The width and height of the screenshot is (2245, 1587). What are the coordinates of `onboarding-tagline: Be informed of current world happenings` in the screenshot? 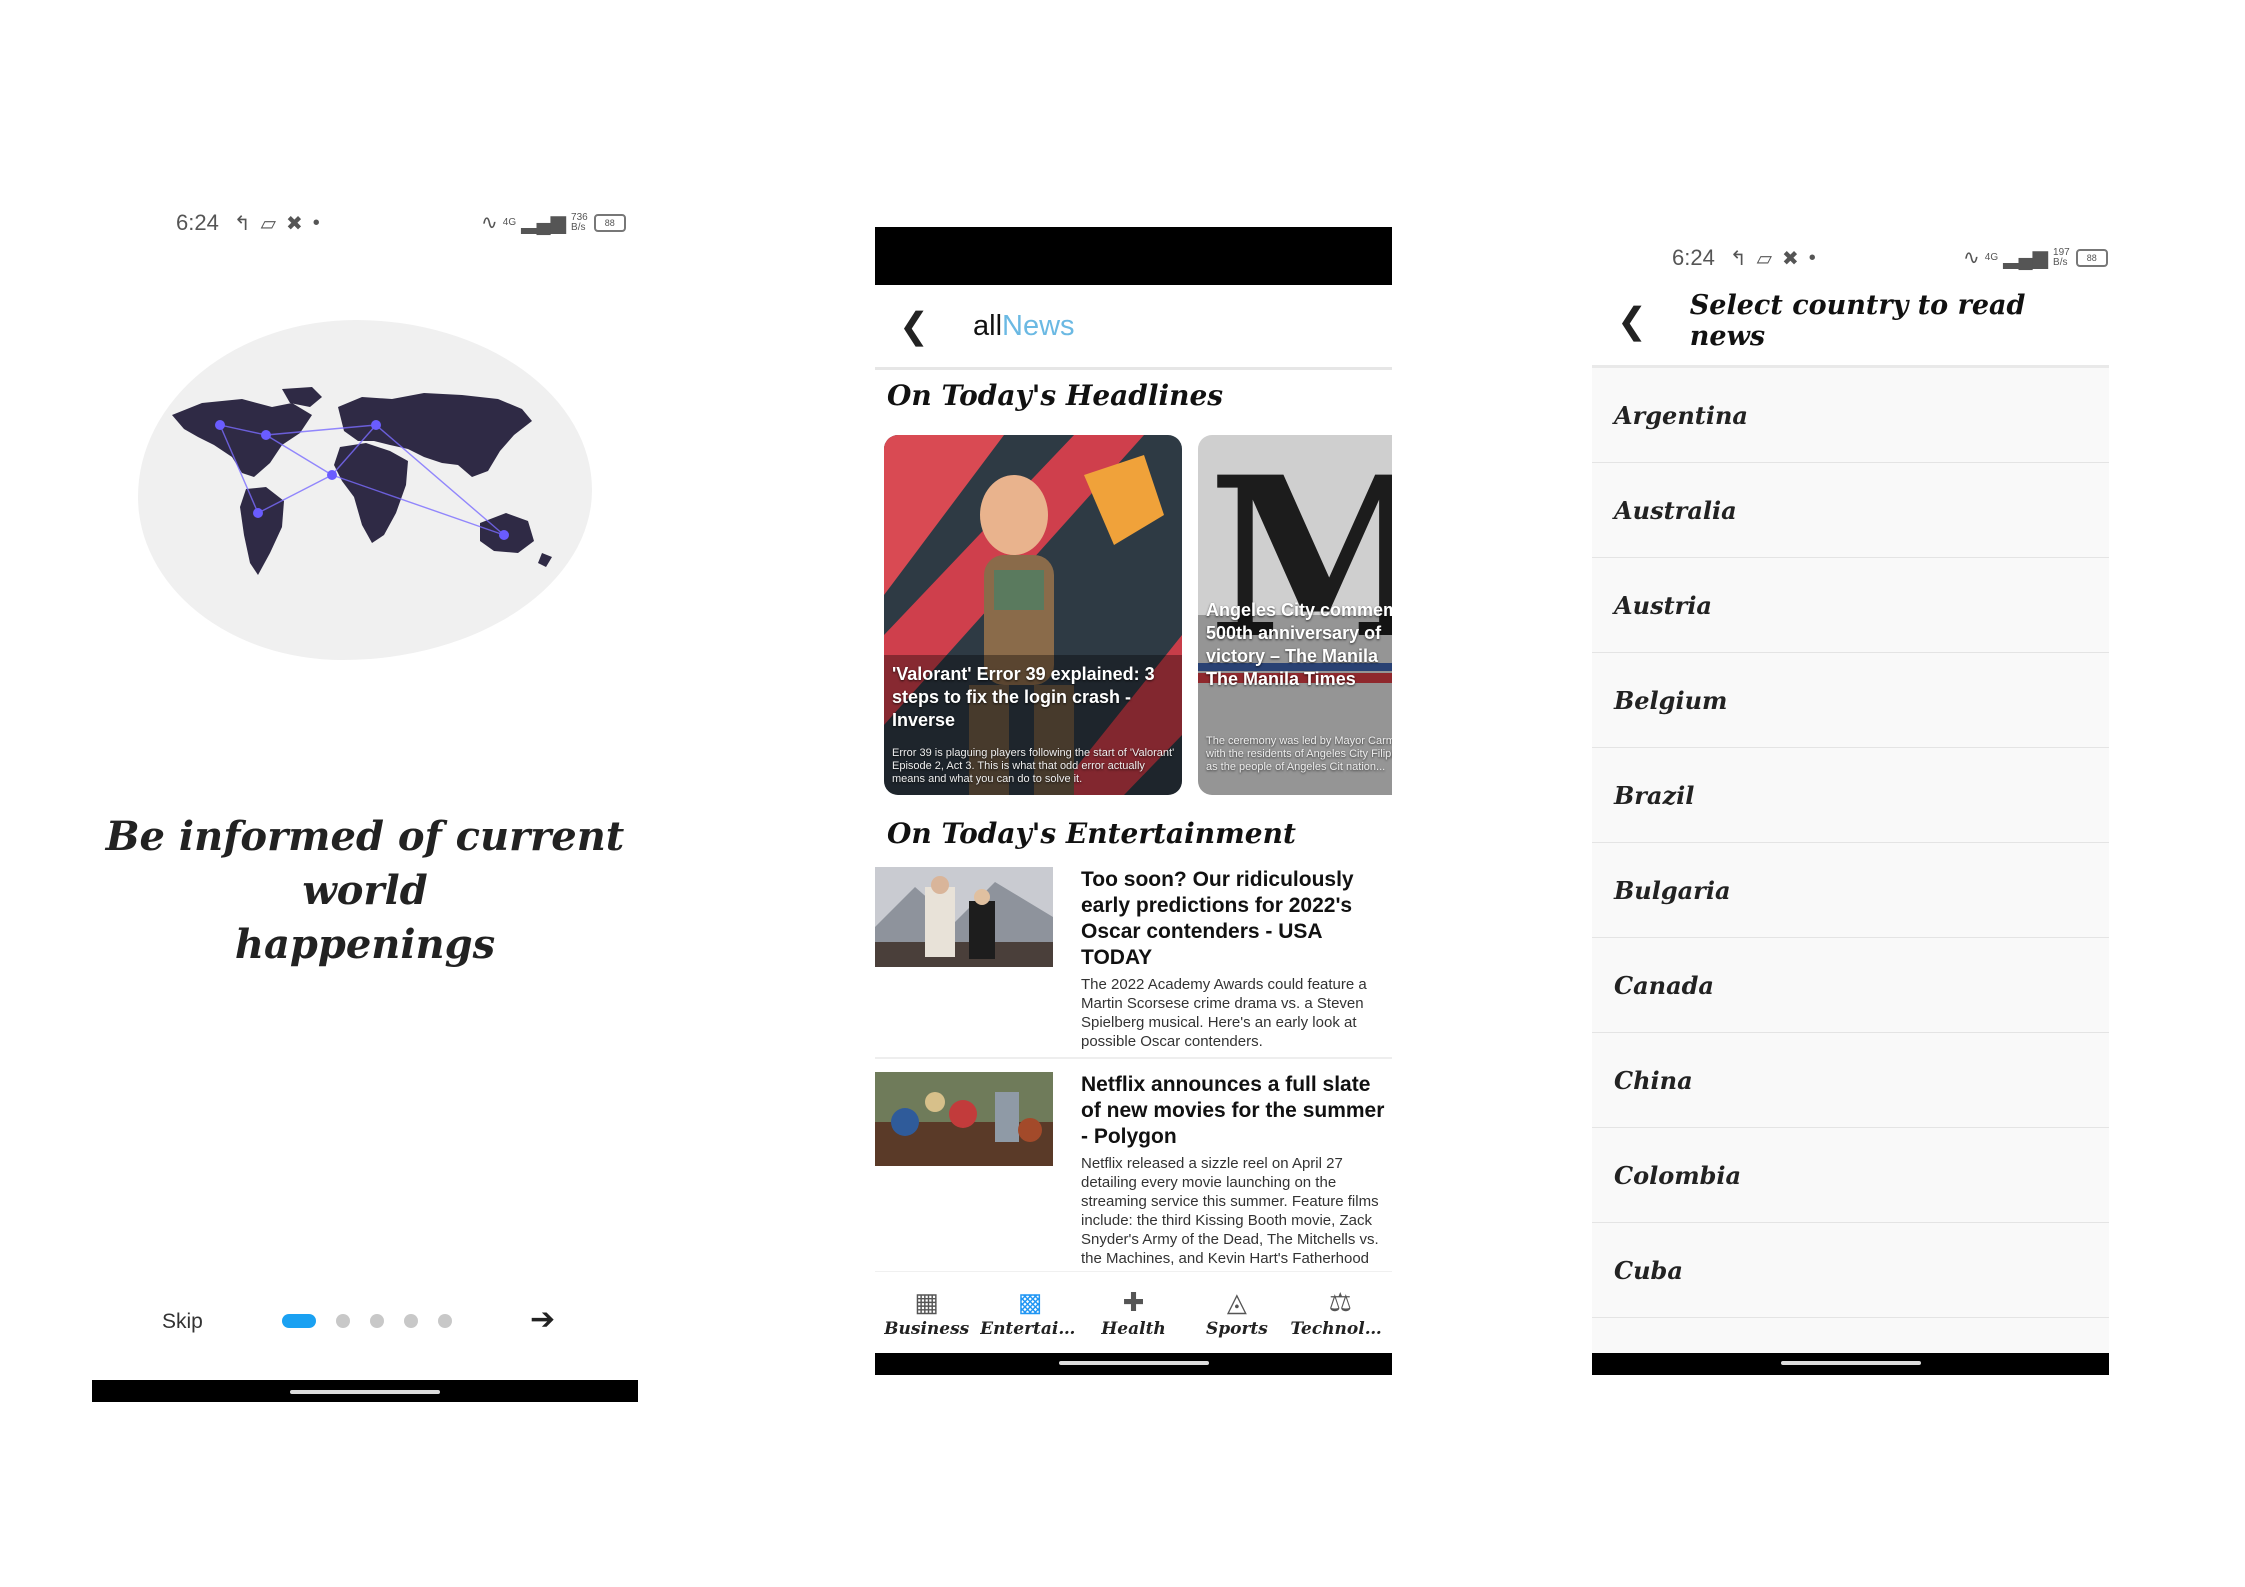 It's located at (365, 891).